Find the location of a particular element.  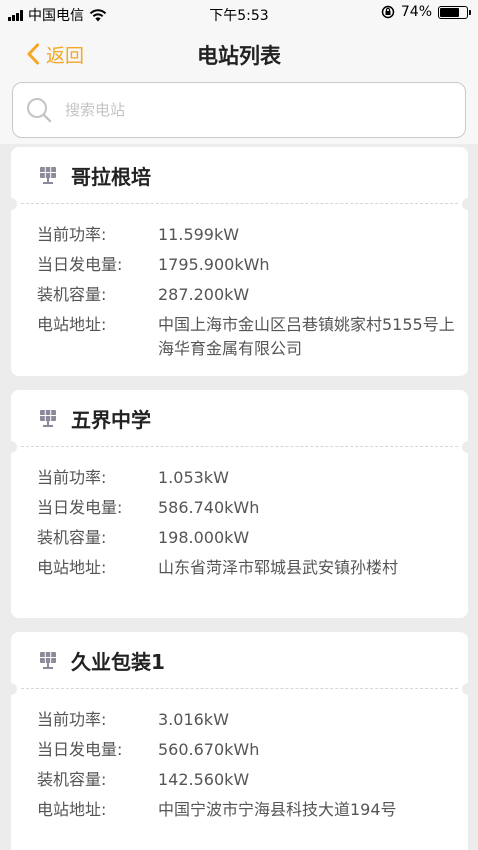

card-header: 久业包装1 is located at coordinates (239, 660).